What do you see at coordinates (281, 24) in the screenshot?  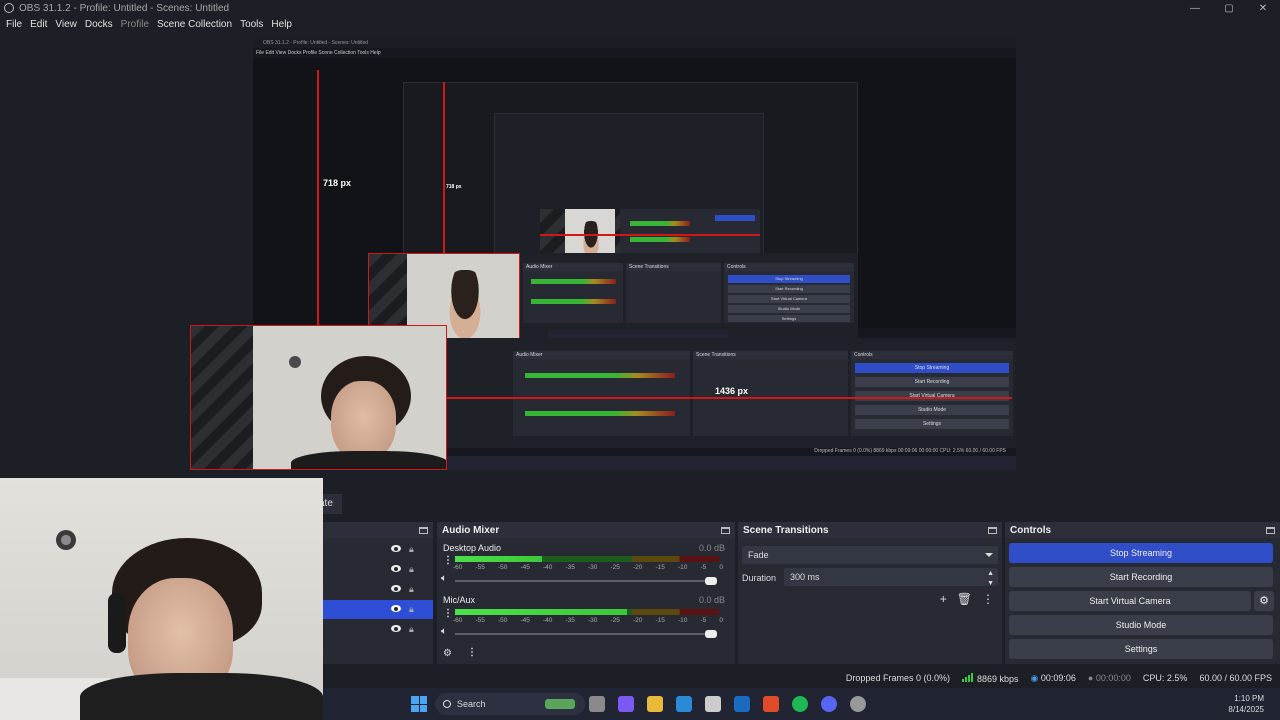 I see `menu-help: Help` at bounding box center [281, 24].